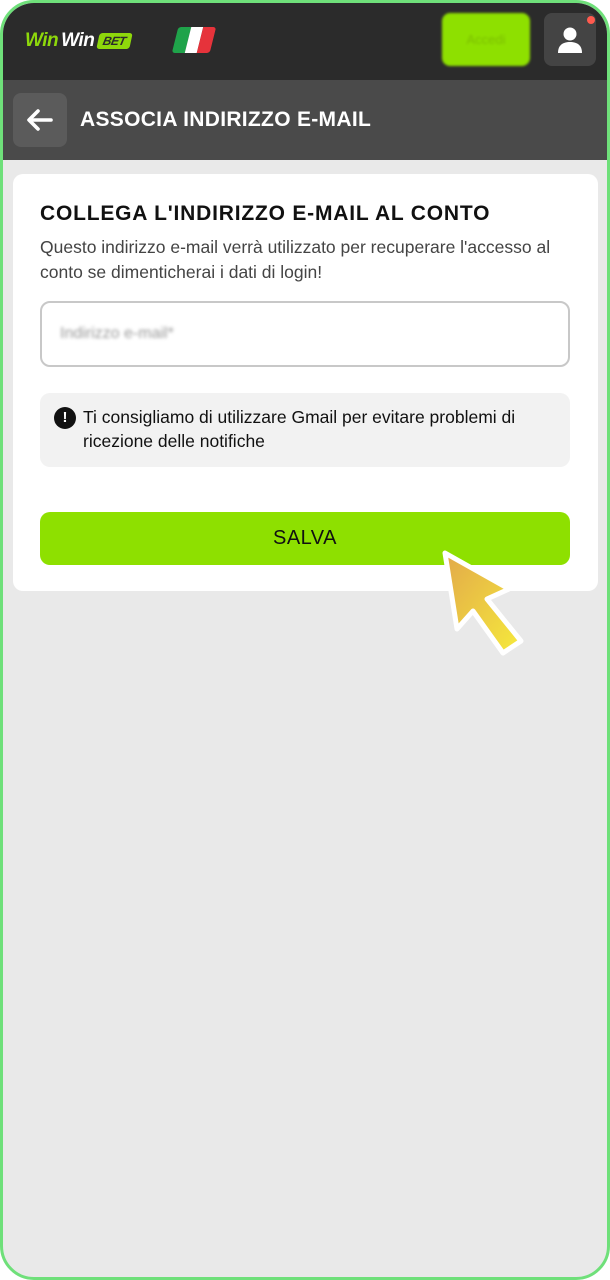 This screenshot has width=610, height=1280. What do you see at coordinates (305, 334) in the screenshot?
I see `email-input: Indirizzo e-mail*` at bounding box center [305, 334].